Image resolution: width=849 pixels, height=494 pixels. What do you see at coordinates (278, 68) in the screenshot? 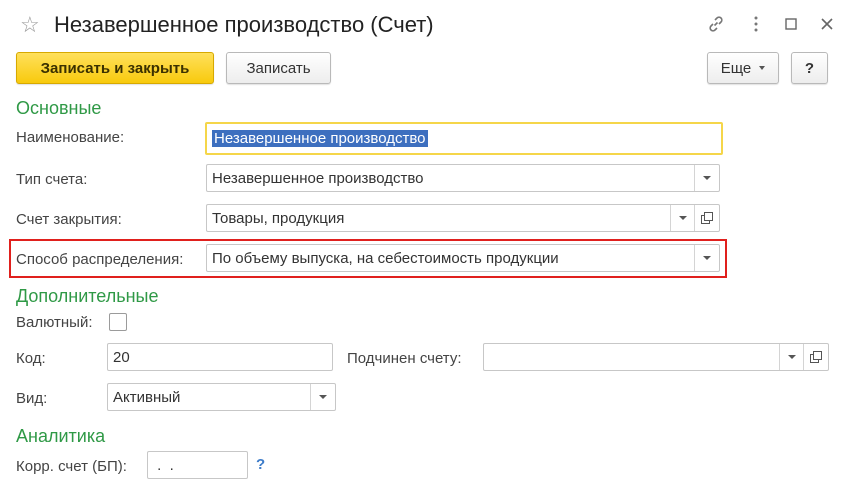
I see `save-button: Записать` at bounding box center [278, 68].